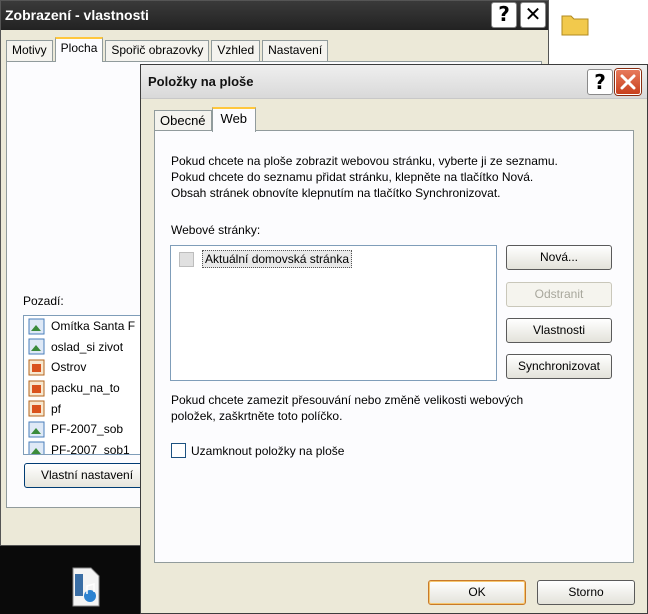  I want to click on list-item: Omítka Santa F, so click(85, 326).